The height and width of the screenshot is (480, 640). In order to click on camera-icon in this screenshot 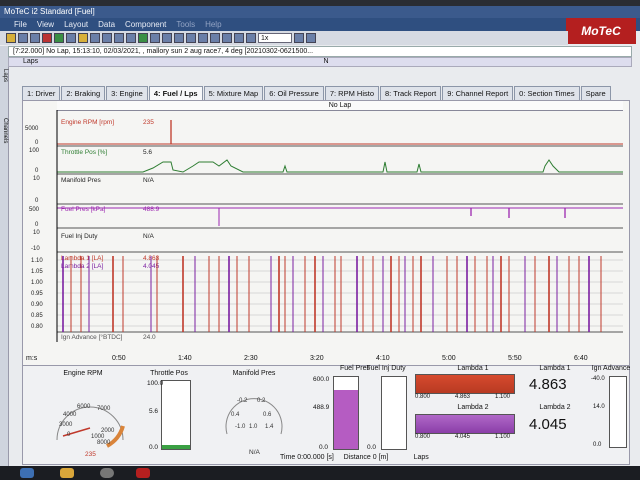, I will do `click(239, 38)`.